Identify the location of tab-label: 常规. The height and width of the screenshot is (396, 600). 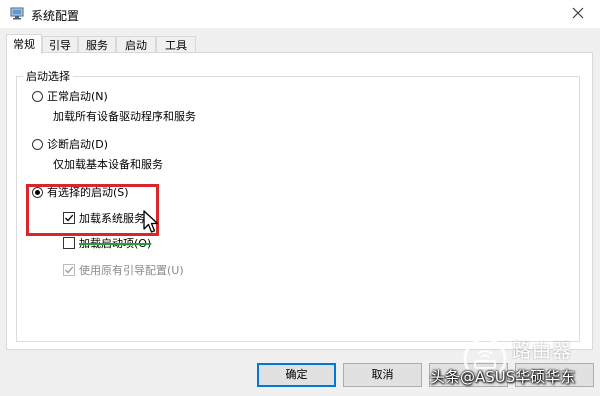
(24, 44).